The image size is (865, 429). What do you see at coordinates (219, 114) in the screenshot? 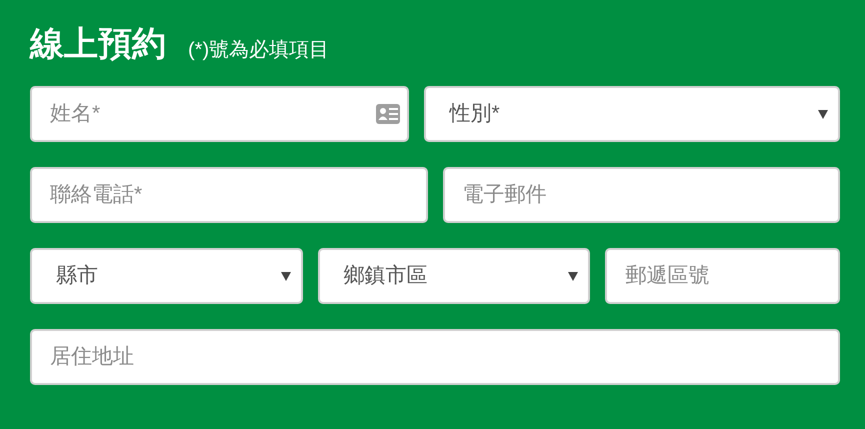
I see `text-field: 姓名*` at bounding box center [219, 114].